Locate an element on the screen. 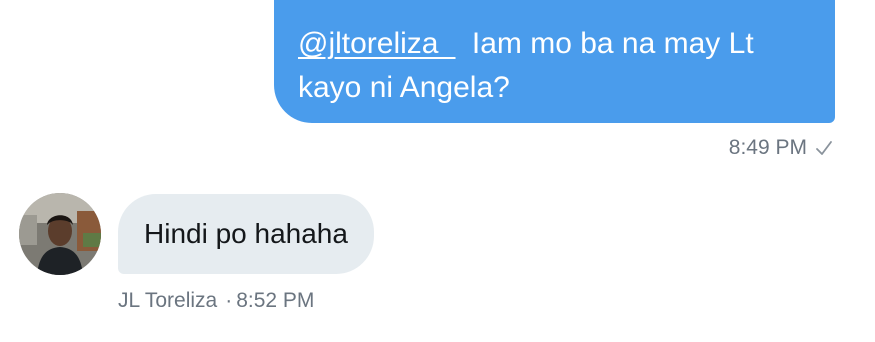 The image size is (875, 342). outgoing-message-text-2: kayo ni Angela? is located at coordinates (404, 87).